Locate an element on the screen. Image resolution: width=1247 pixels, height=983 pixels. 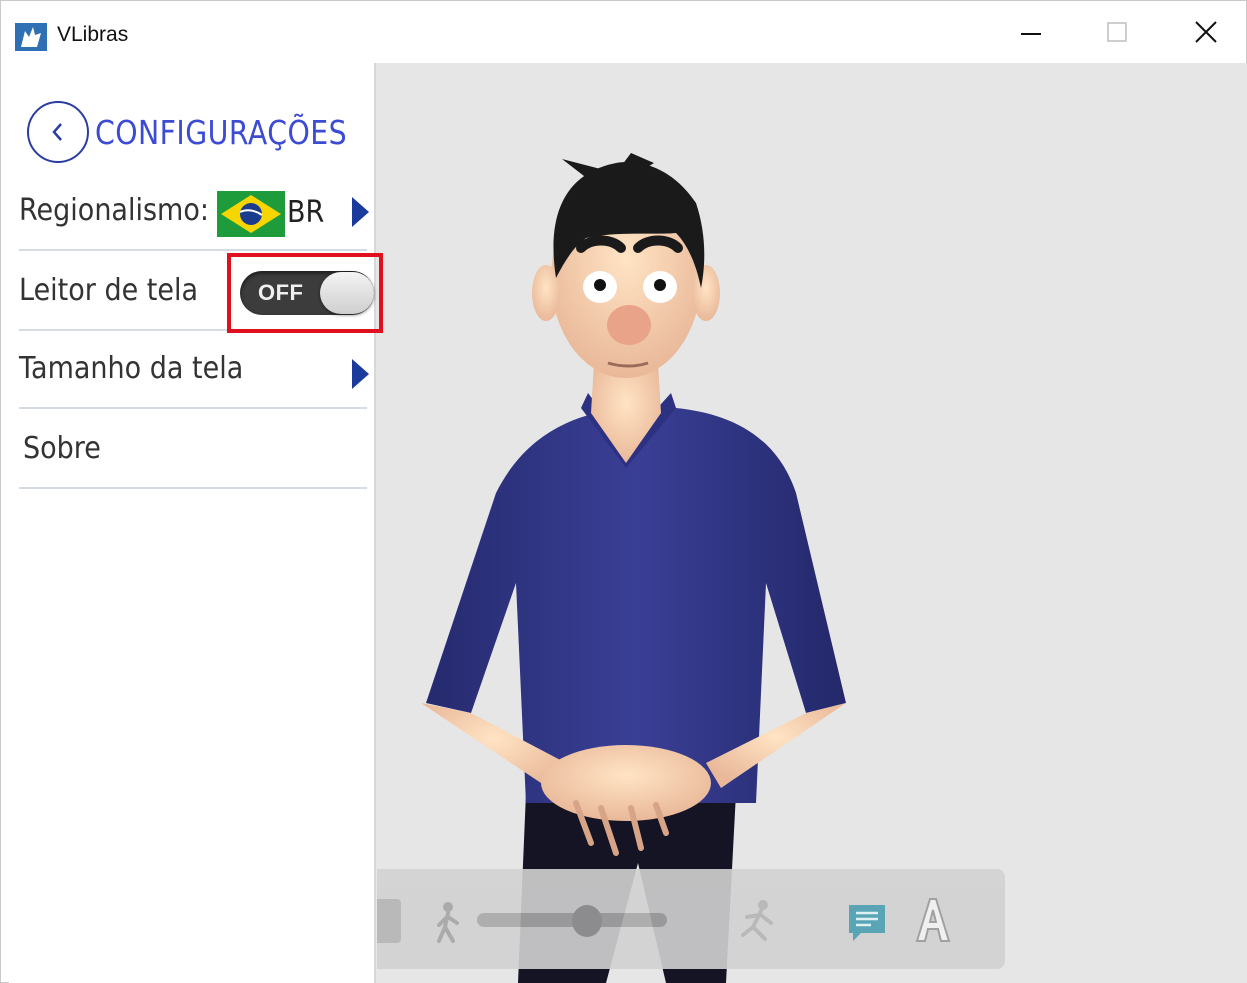
close-icon is located at coordinates (1206, 32).